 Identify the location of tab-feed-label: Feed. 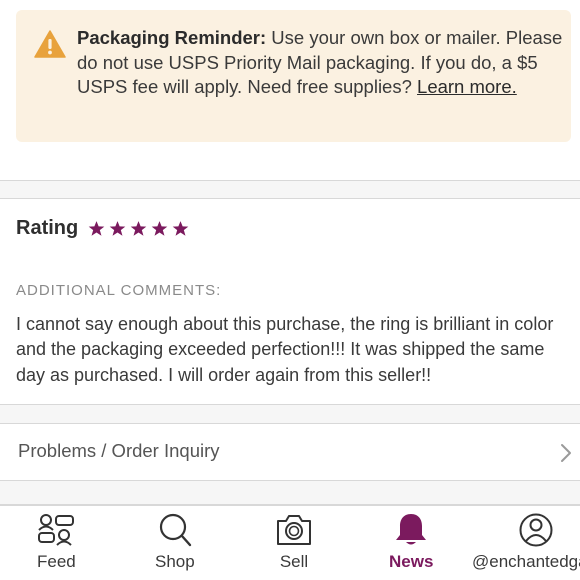
(56, 561).